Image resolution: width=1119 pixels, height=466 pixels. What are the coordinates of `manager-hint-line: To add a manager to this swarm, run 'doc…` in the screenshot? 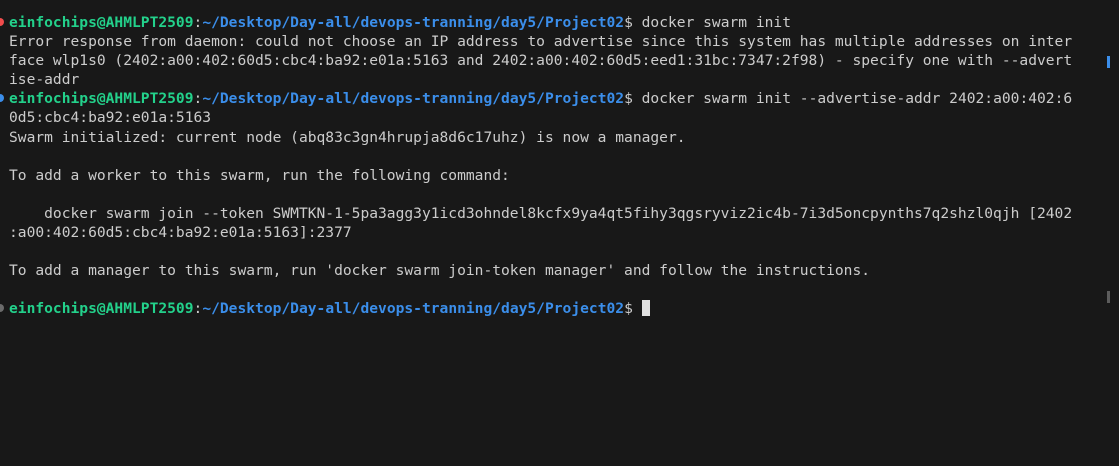 It's located at (440, 271).